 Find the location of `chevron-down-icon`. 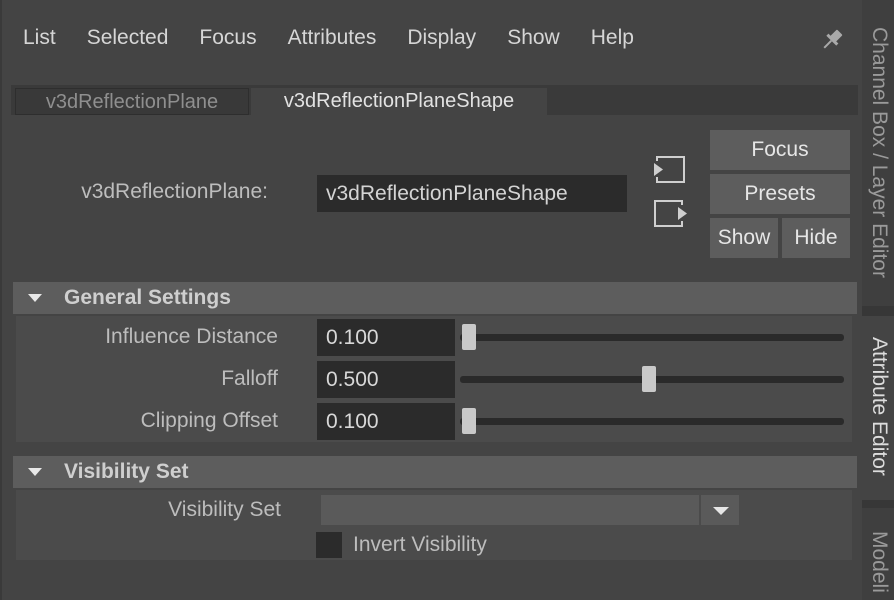

chevron-down-icon is located at coordinates (721, 511).